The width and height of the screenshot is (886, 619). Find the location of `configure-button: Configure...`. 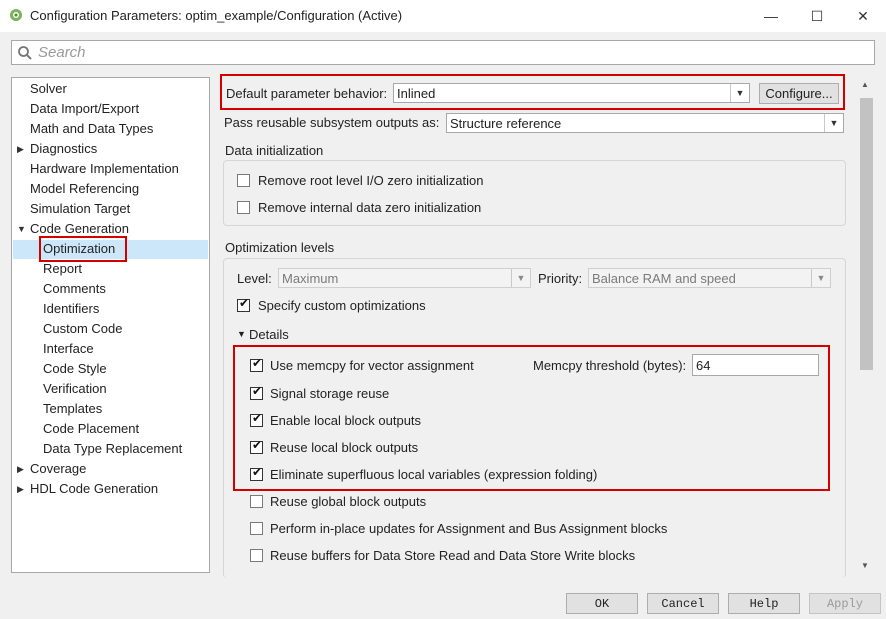

configure-button: Configure... is located at coordinates (799, 93).